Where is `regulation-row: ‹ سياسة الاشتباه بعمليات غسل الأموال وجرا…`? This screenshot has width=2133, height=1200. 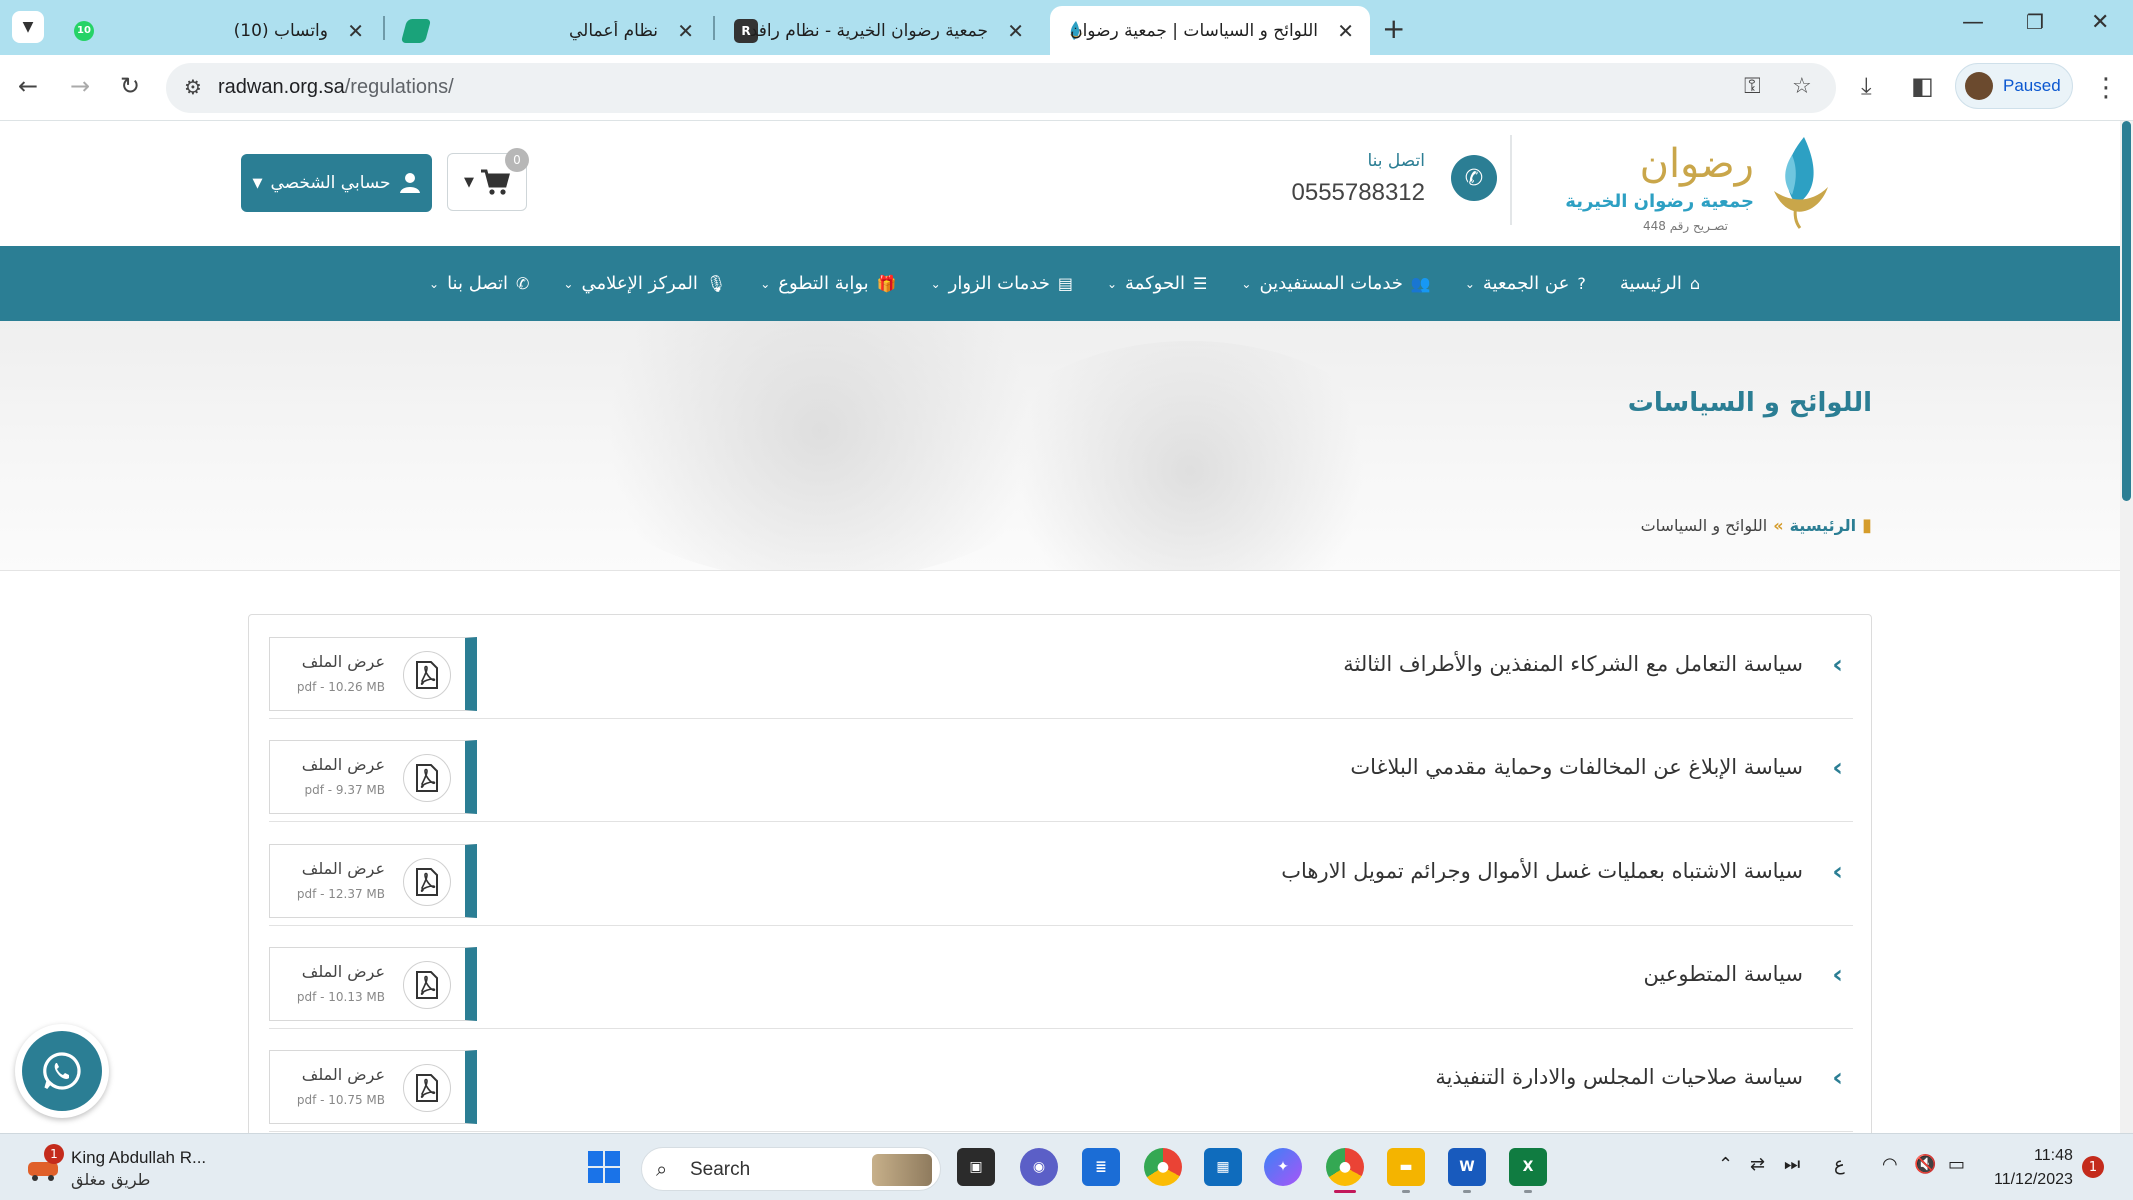
regulation-row: ‹ سياسة الاشتباه بعمليات غسل الأموال وجرا… is located at coordinates (1061, 874).